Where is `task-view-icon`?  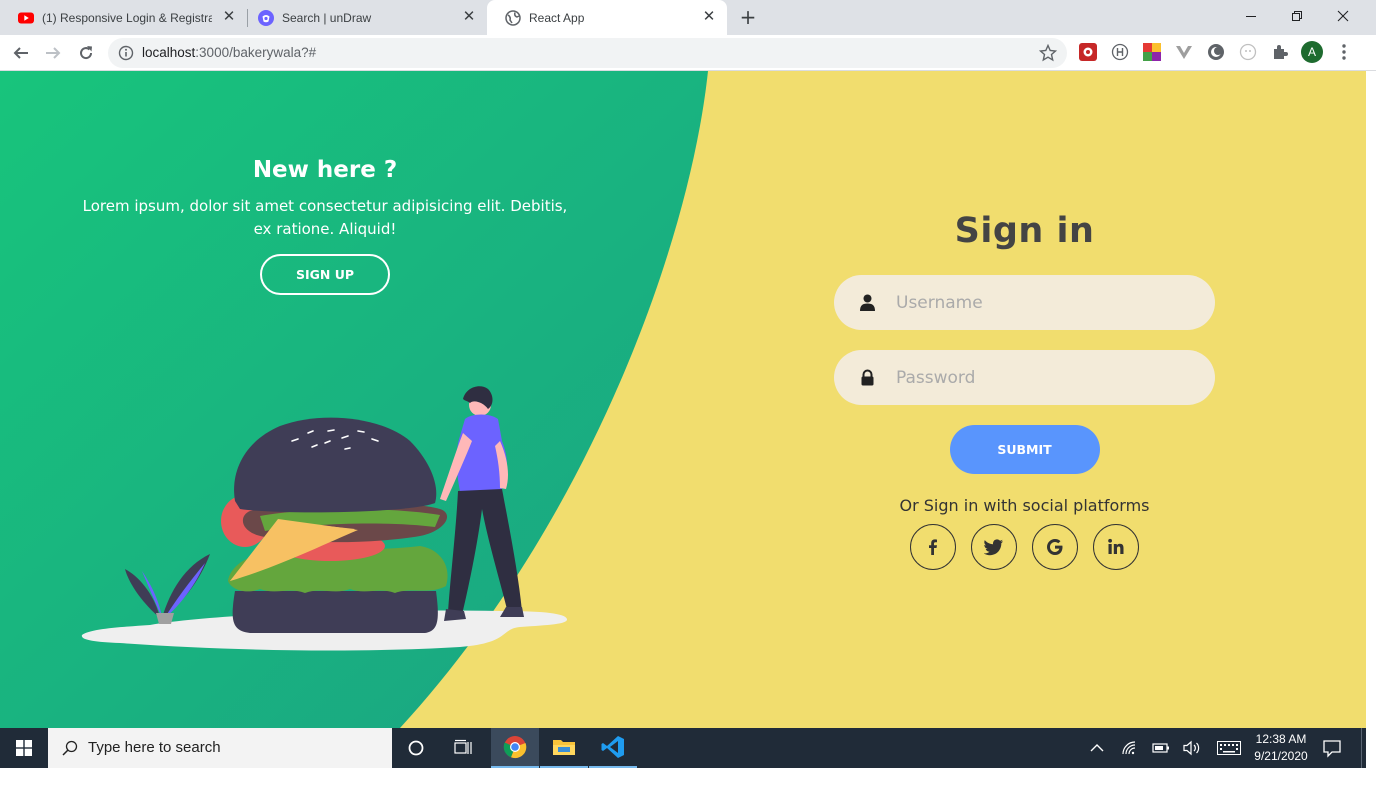
task-view-icon is located at coordinates (463, 746).